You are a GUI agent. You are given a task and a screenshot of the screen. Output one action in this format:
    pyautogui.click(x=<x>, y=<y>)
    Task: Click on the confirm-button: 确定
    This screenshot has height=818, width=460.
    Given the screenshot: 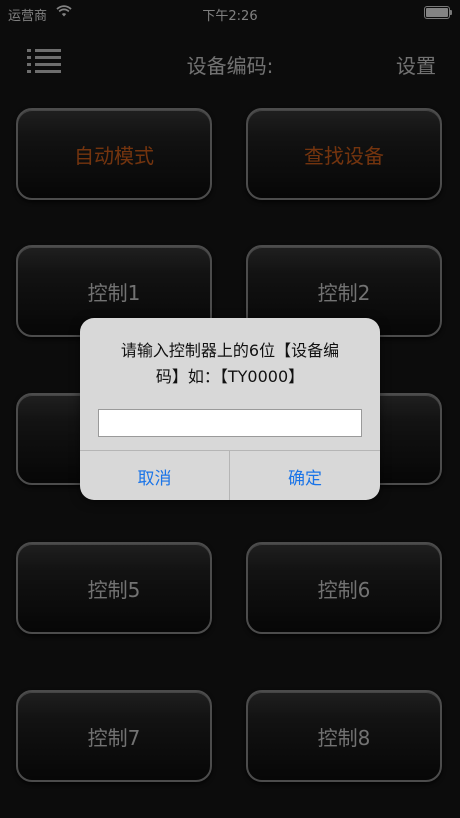 What is the action you would take?
    pyautogui.click(x=305, y=475)
    